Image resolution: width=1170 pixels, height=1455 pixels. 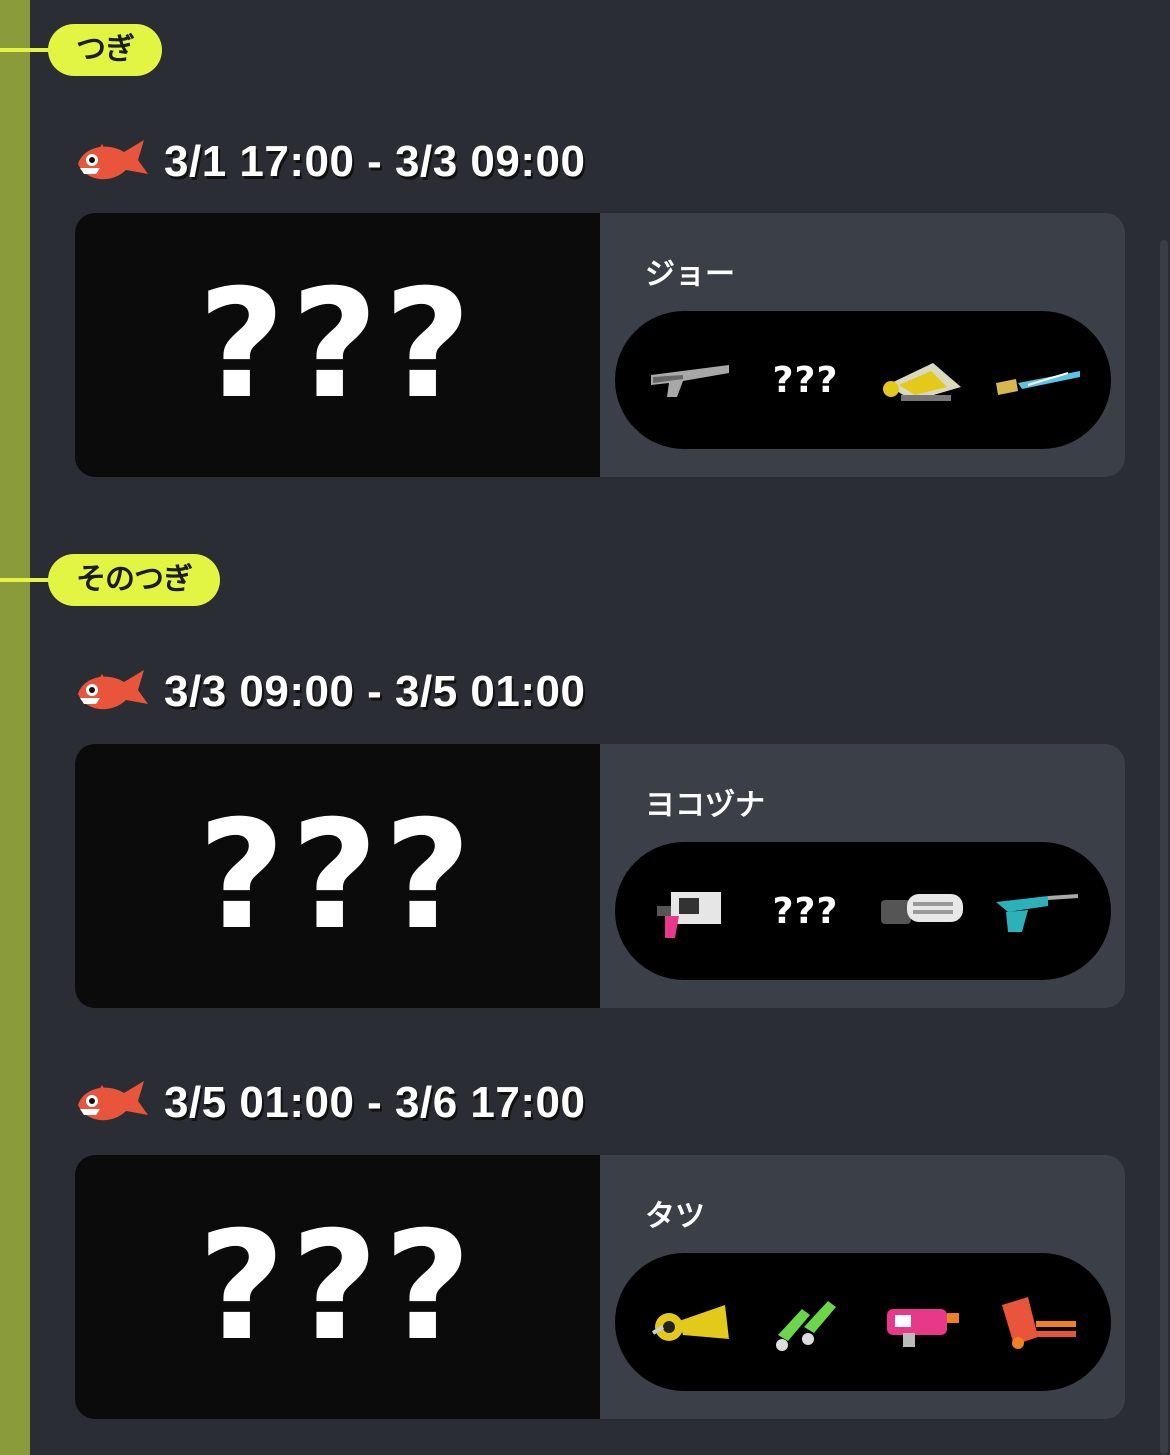 I want to click on section-after-next: そのつぎ, so click(x=120, y=581).